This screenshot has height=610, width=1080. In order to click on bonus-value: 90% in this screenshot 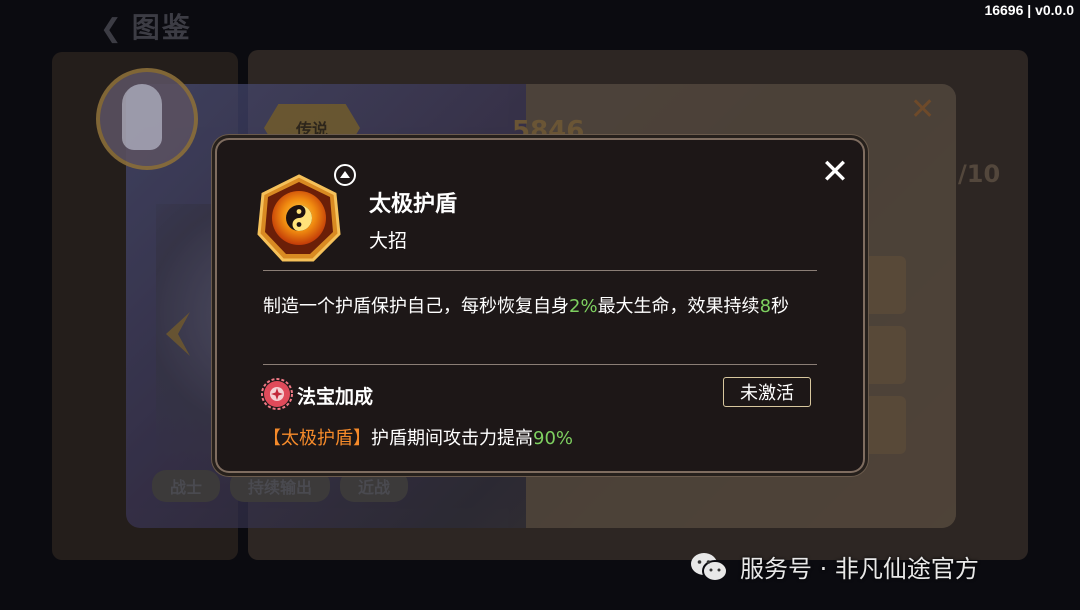, I will do `click(553, 438)`.